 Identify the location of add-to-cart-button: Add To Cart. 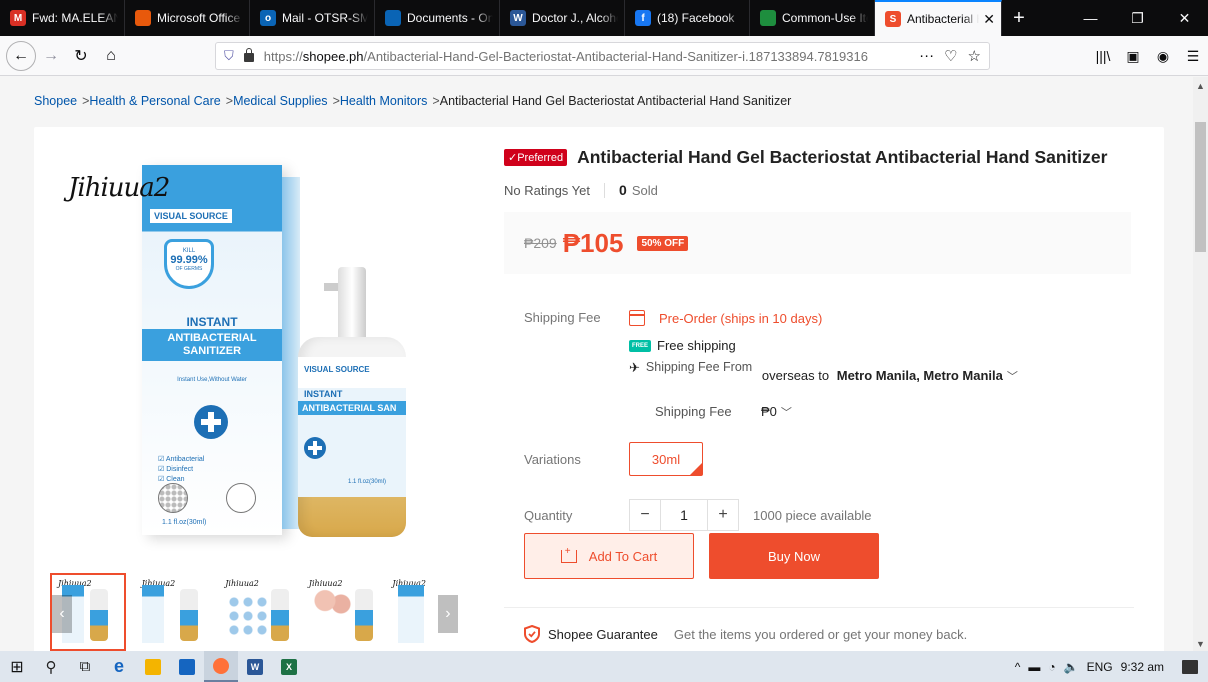
(609, 556).